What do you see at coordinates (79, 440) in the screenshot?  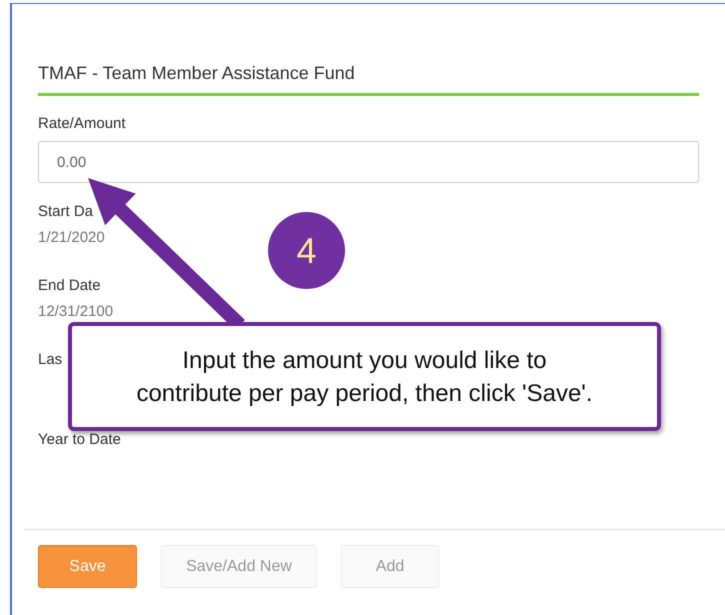 I see `field-label: Year to Date` at bounding box center [79, 440].